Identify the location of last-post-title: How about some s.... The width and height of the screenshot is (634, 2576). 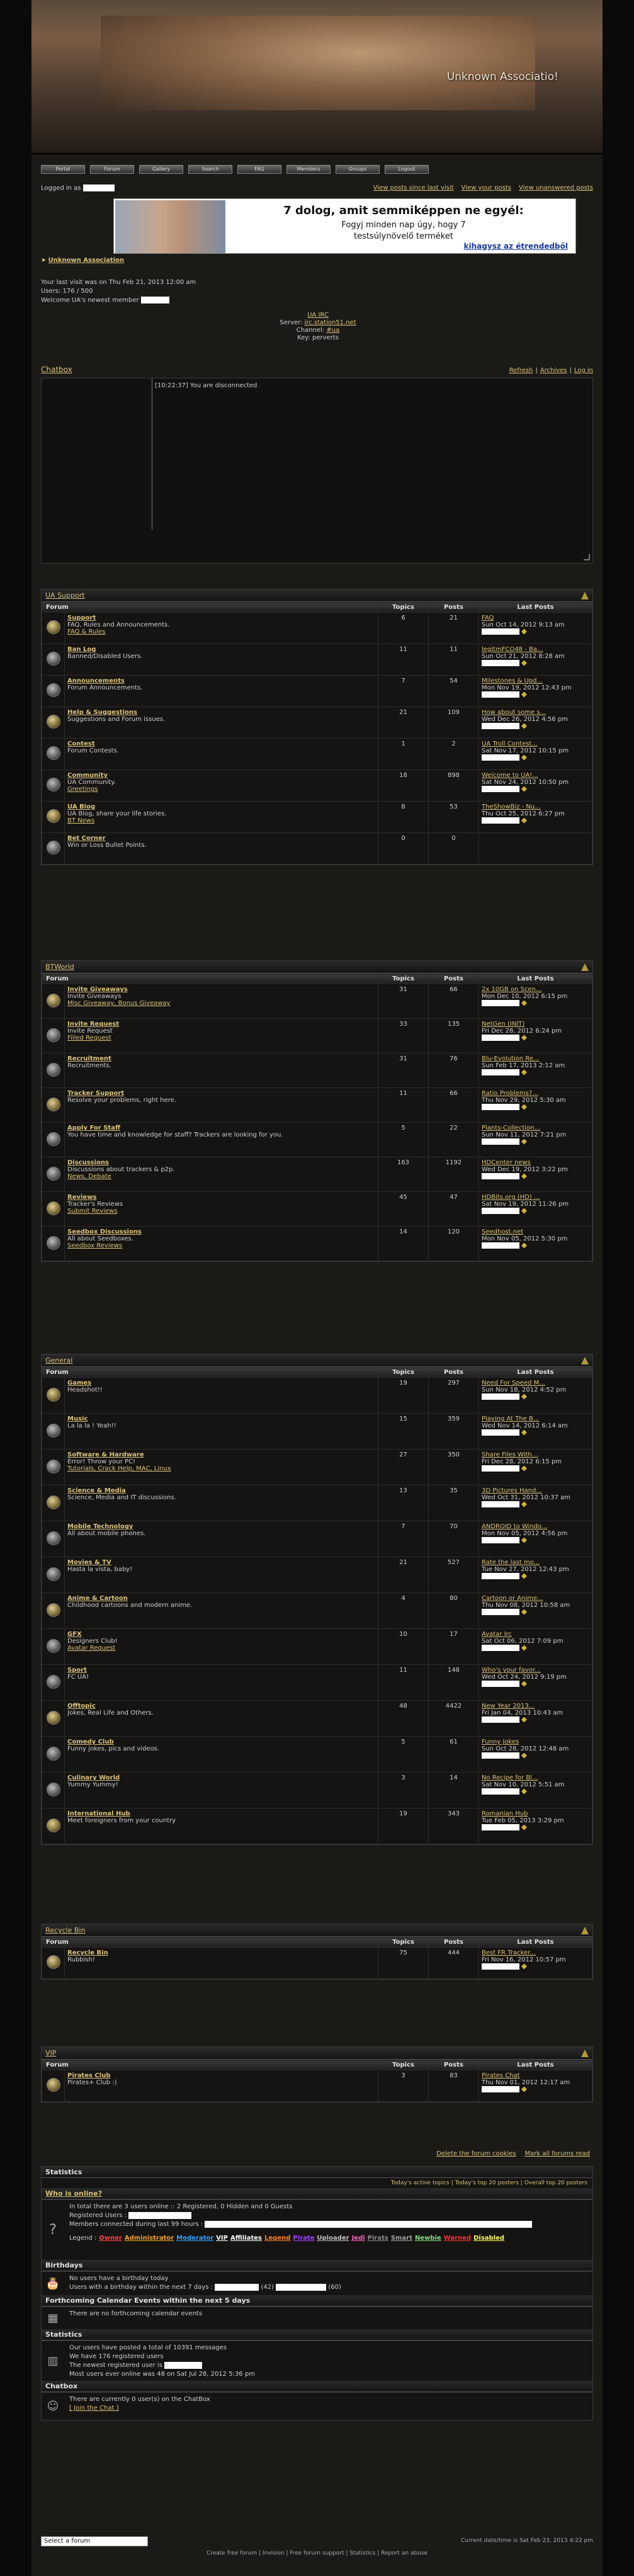
(514, 712).